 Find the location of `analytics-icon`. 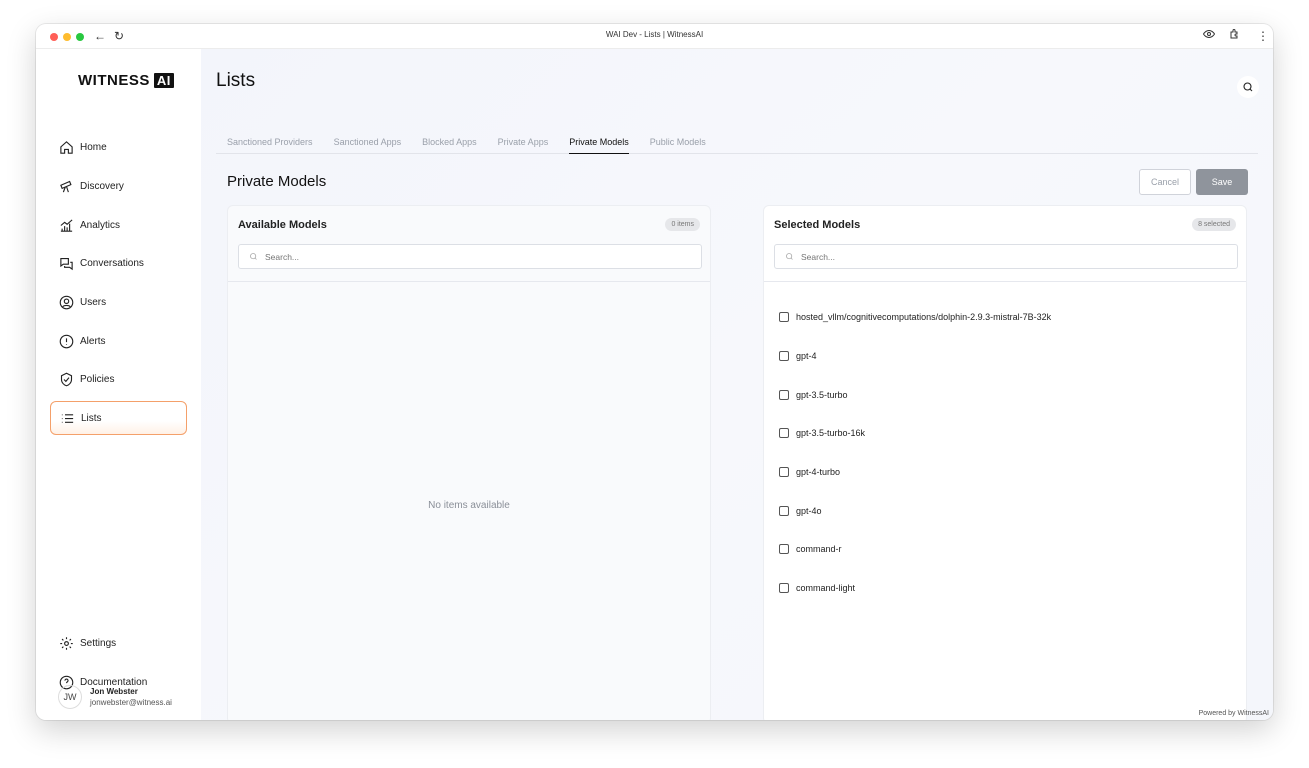

analytics-icon is located at coordinates (66, 225).